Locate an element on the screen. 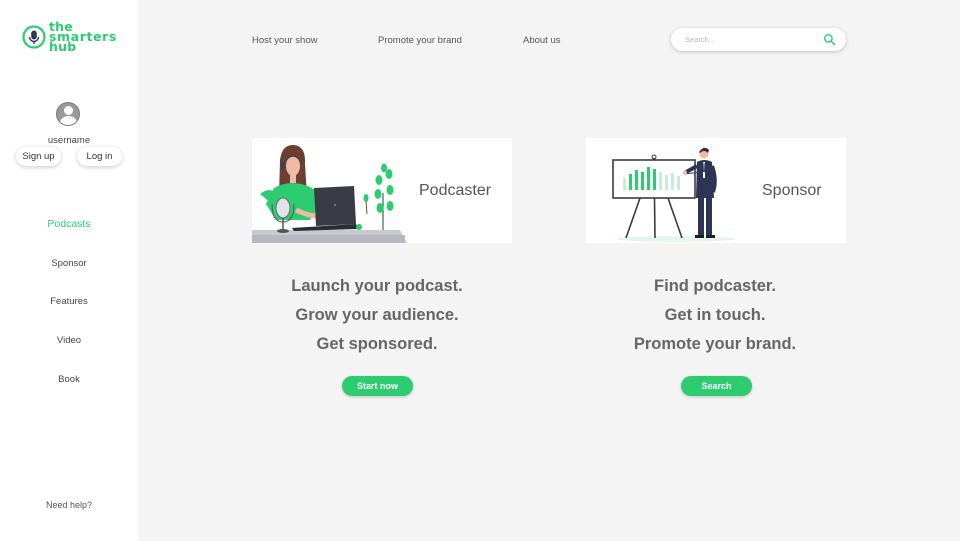  microphone-logo-icon is located at coordinates (34, 37).